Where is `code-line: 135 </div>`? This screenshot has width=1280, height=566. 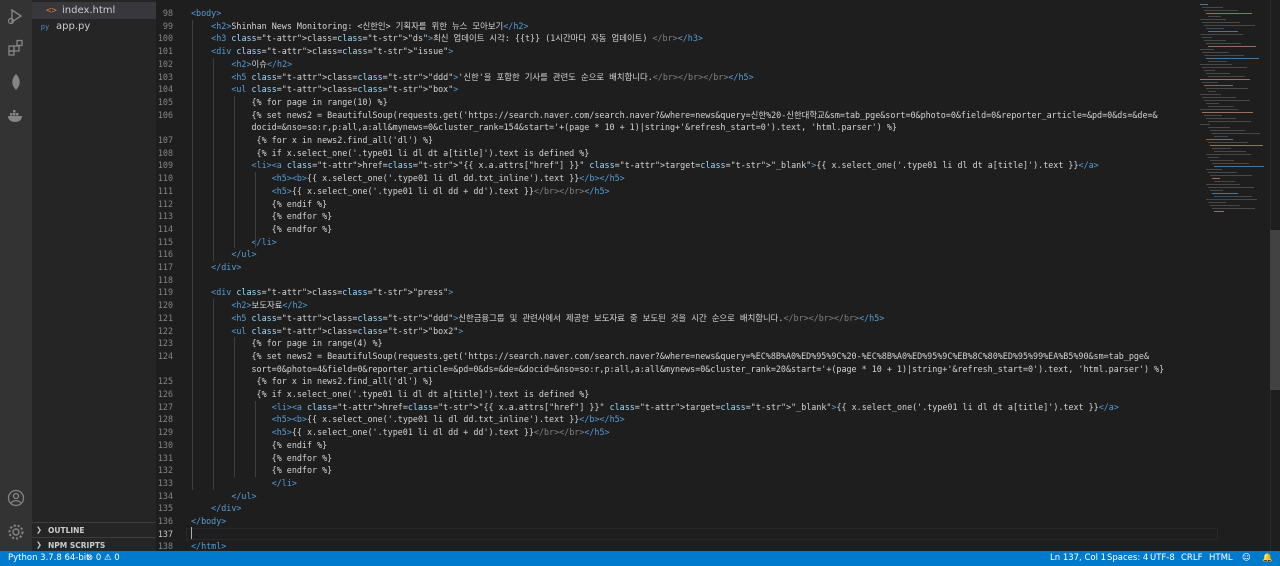
code-line: 135 </div> is located at coordinates (718, 508).